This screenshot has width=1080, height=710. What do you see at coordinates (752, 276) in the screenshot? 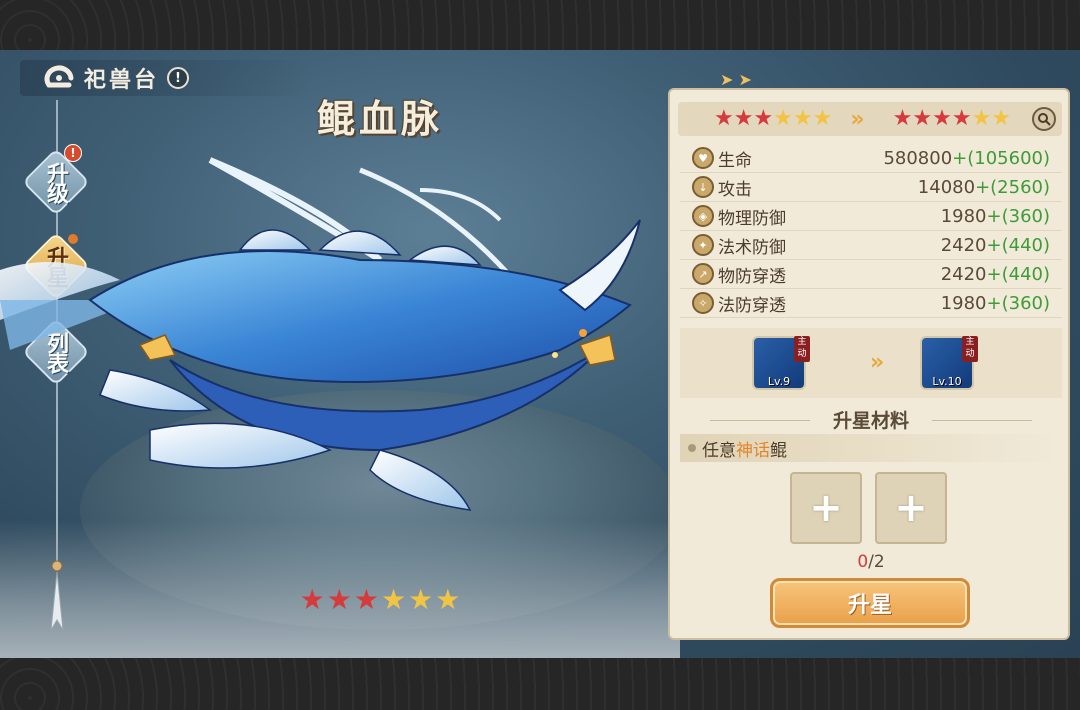
I see `stat-name: 物防穿透` at bounding box center [752, 276].